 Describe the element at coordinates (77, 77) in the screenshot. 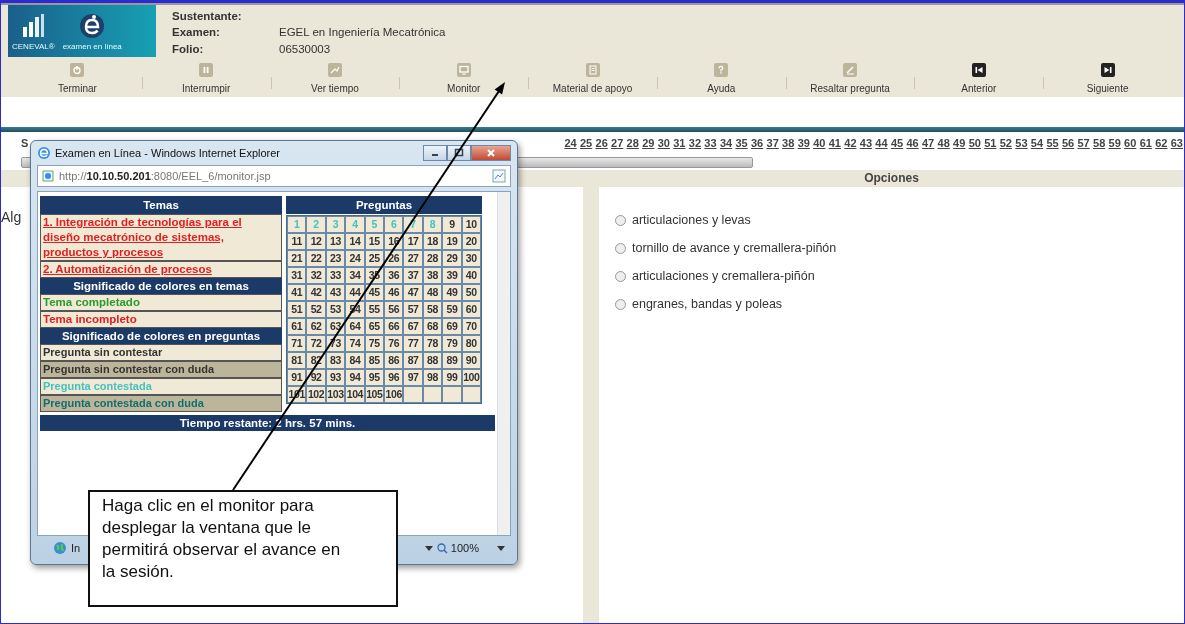

I see `toolbar-button: Terminar` at that location.